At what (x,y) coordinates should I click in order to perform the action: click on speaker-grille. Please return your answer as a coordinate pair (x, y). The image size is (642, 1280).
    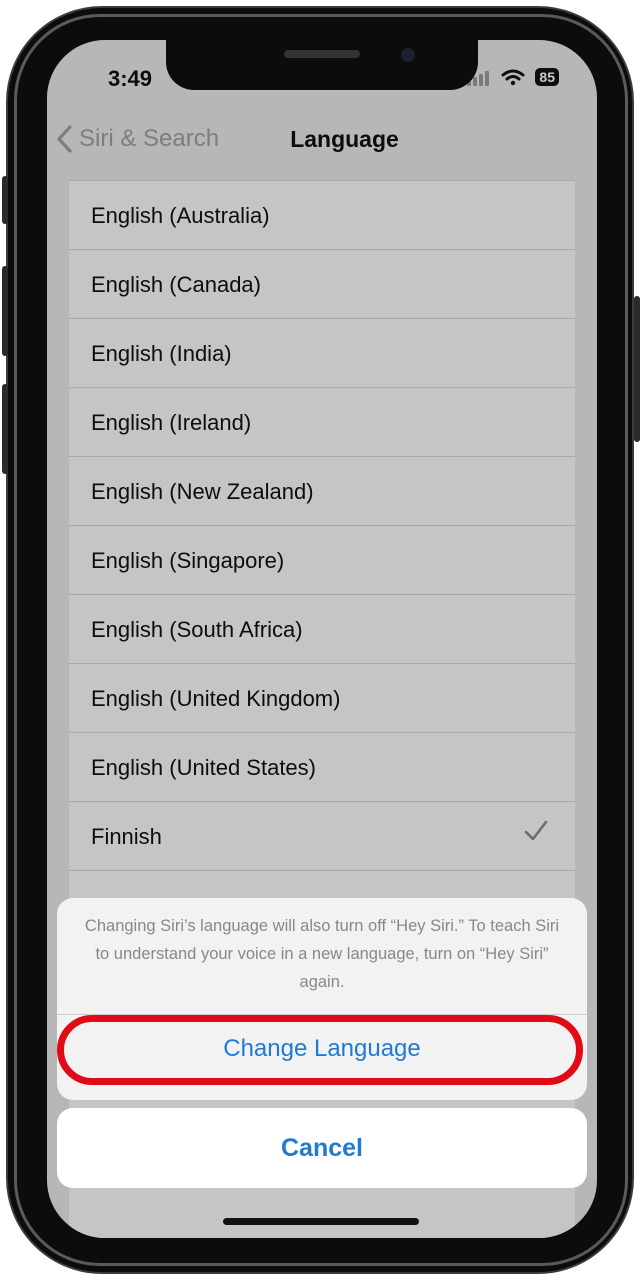
    Looking at the image, I should click on (322, 54).